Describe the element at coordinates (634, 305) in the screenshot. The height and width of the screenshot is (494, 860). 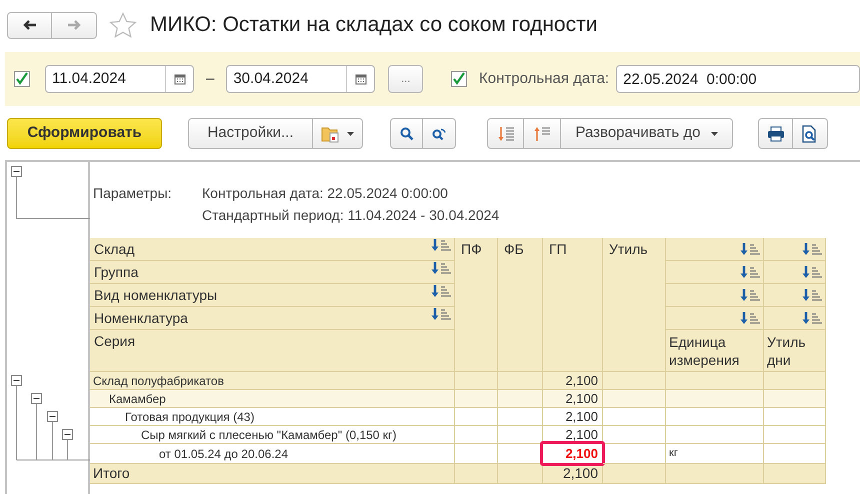
I see `column-header-cell: Утиль` at that location.